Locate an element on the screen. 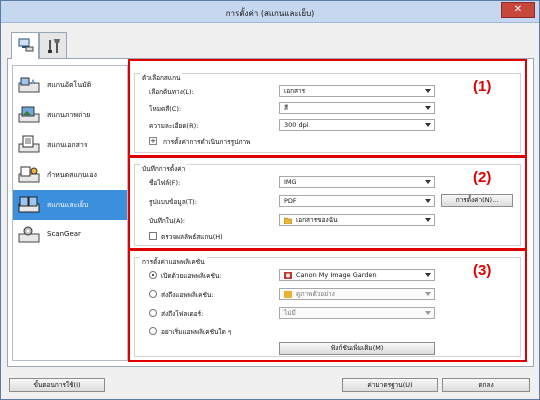  photo-scan-icon is located at coordinates (29, 114).